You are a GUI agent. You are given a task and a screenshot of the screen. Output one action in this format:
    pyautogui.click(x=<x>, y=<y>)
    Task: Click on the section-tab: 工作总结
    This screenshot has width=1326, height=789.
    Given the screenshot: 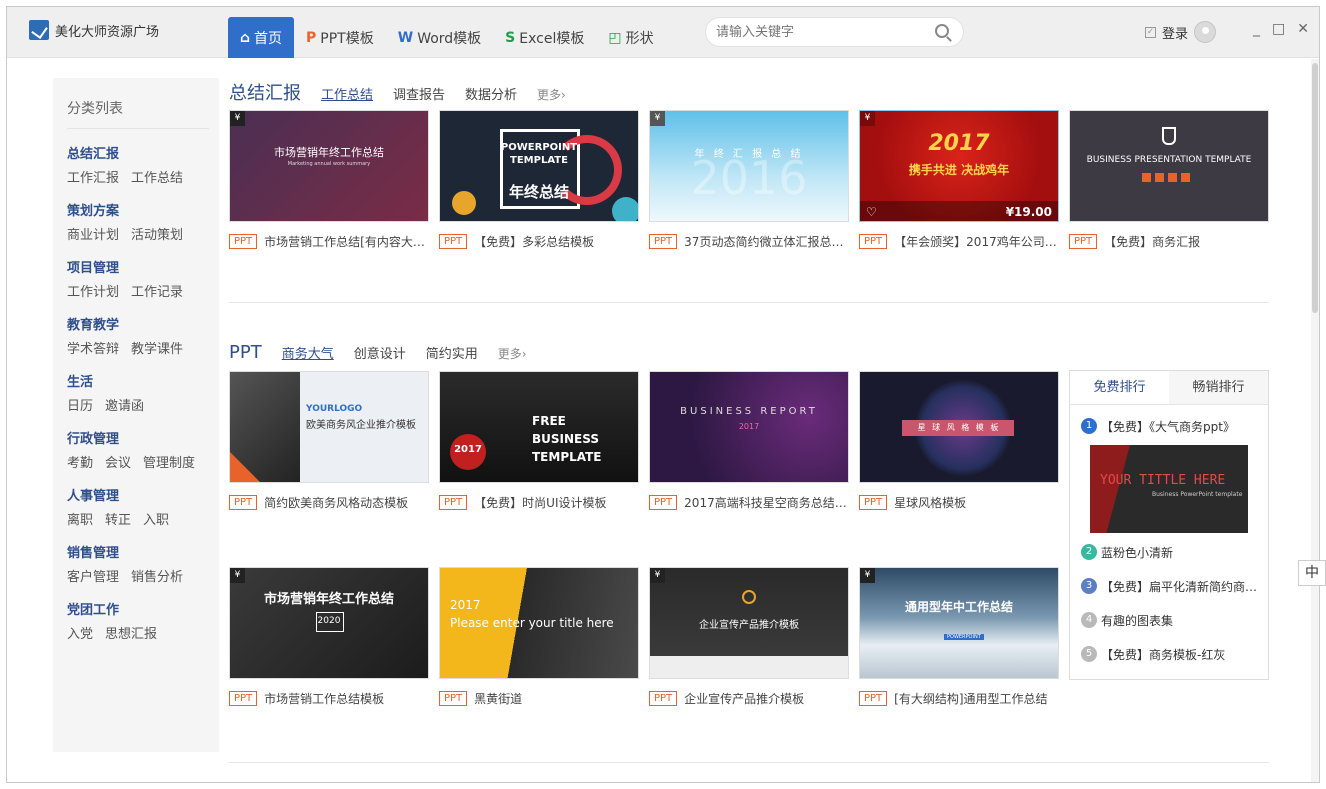 What is the action you would take?
    pyautogui.click(x=347, y=93)
    